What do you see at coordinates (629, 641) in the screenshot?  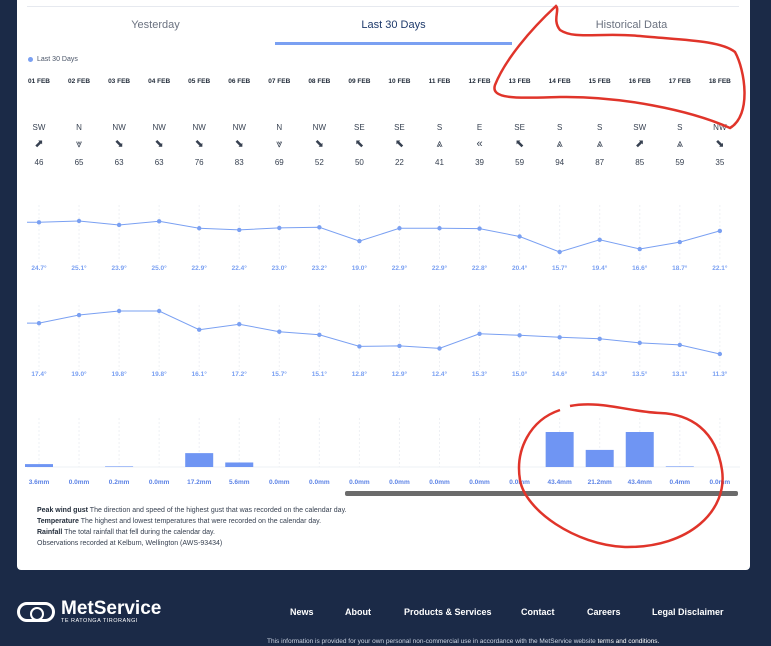 I see `terms-link: terms and conditions.` at bounding box center [629, 641].